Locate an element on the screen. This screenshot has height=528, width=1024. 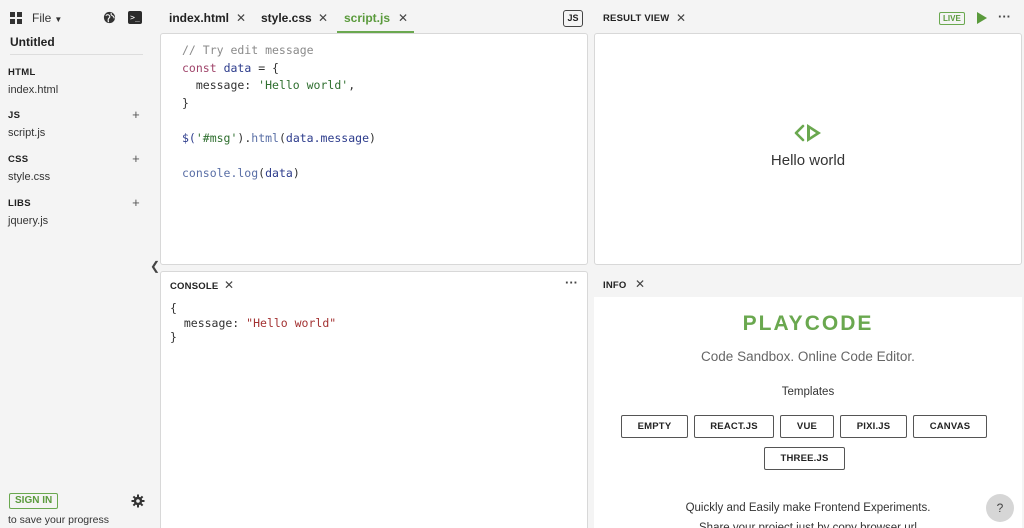
sign-in-button: SIGN IN is located at coordinates (34, 501).